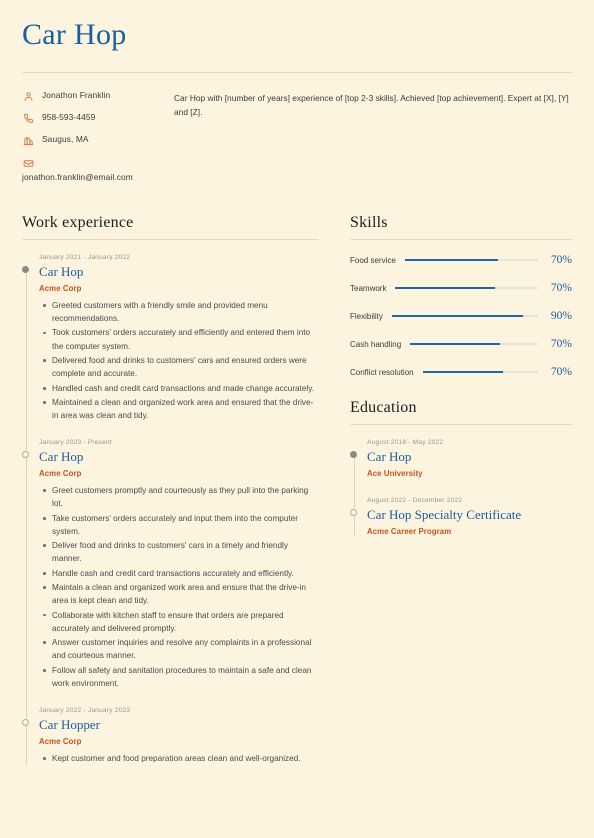 The width and height of the screenshot is (594, 838). I want to click on skill-row: Cash handling 70%, so click(461, 344).